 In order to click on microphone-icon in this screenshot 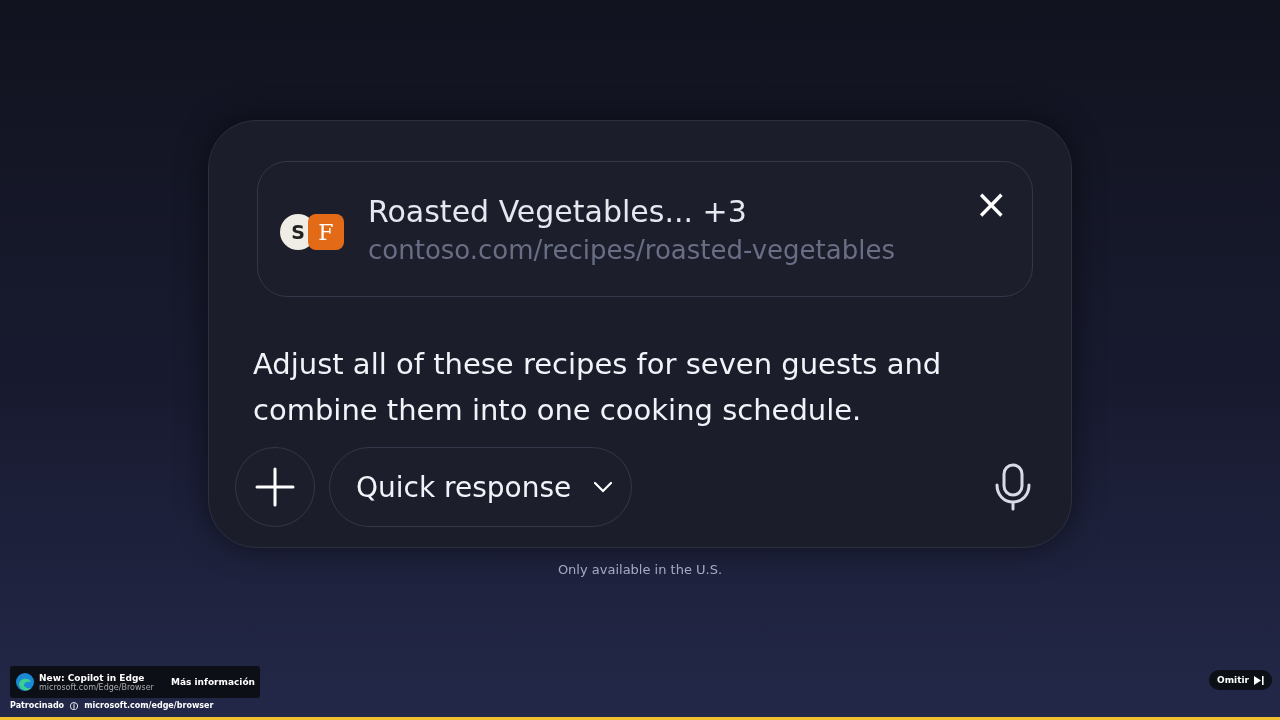, I will do `click(1013, 487)`.